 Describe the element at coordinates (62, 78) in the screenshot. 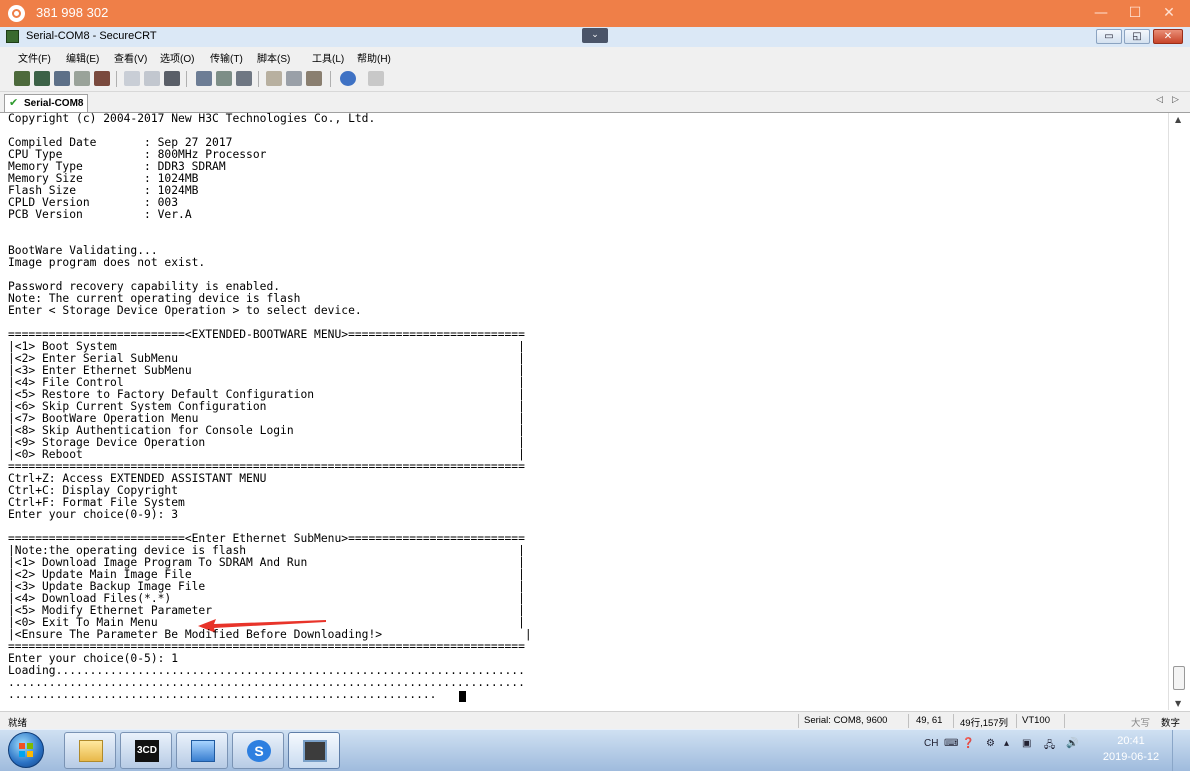

I see `connect-in-tab-icon` at that location.